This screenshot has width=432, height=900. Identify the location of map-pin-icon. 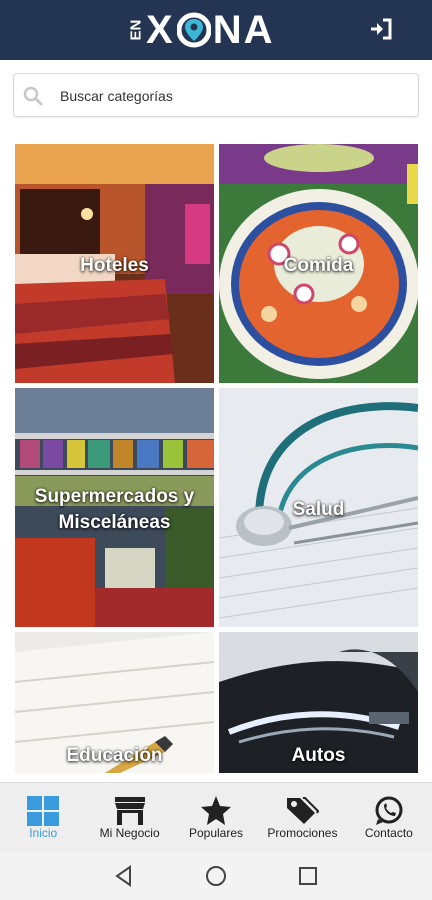
(193, 30).